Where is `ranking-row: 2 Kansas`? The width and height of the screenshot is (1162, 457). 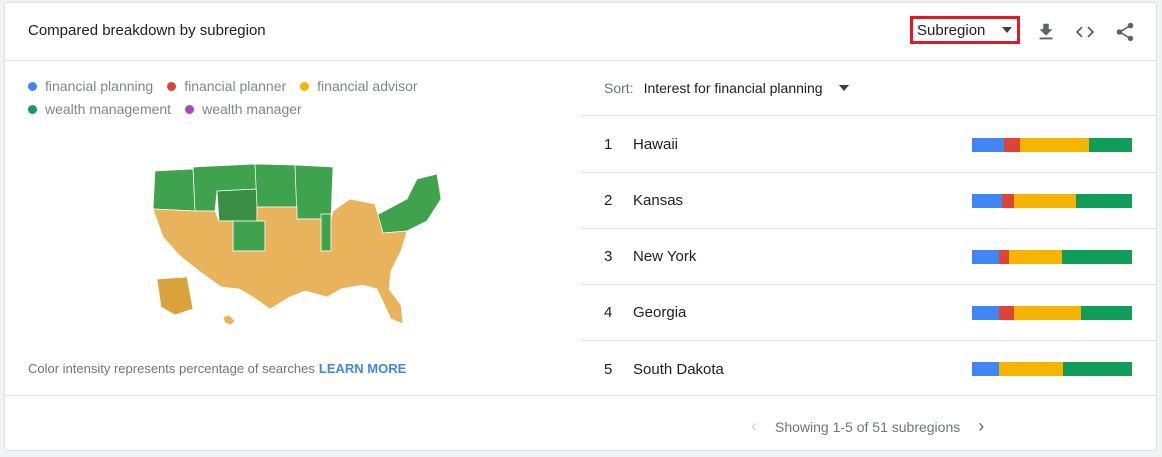 ranking-row: 2 Kansas is located at coordinates (868, 201).